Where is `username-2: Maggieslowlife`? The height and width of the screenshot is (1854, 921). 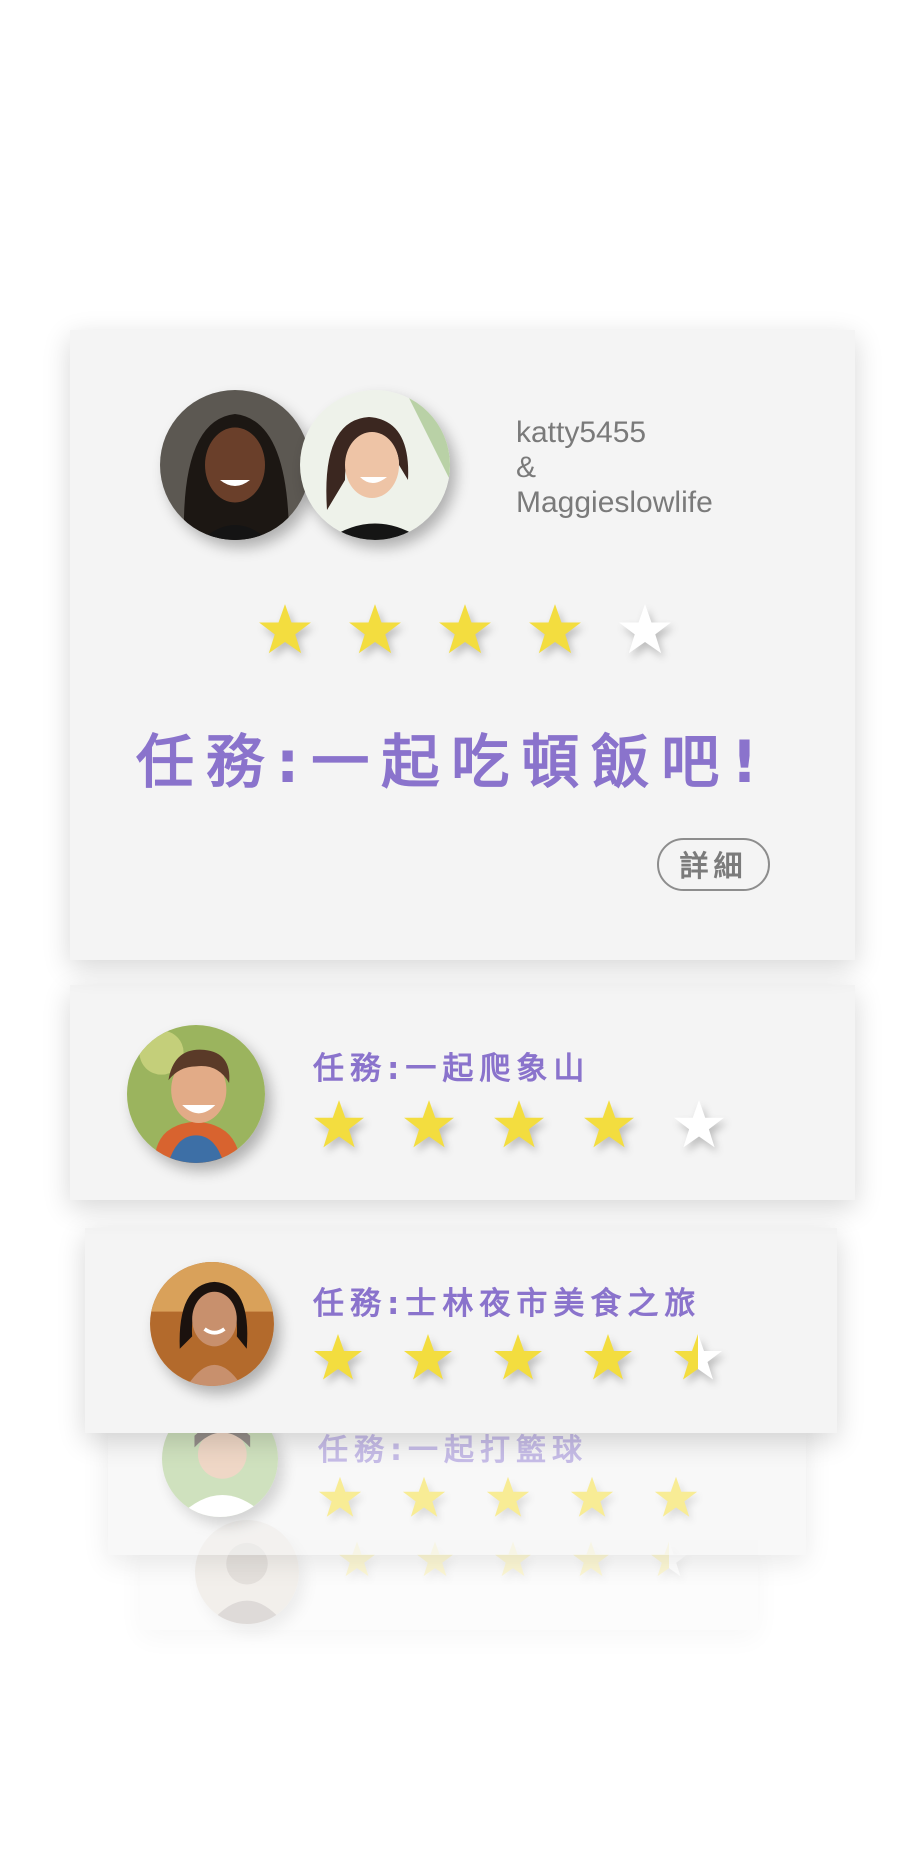
username-2: Maggieslowlife is located at coordinates (614, 502).